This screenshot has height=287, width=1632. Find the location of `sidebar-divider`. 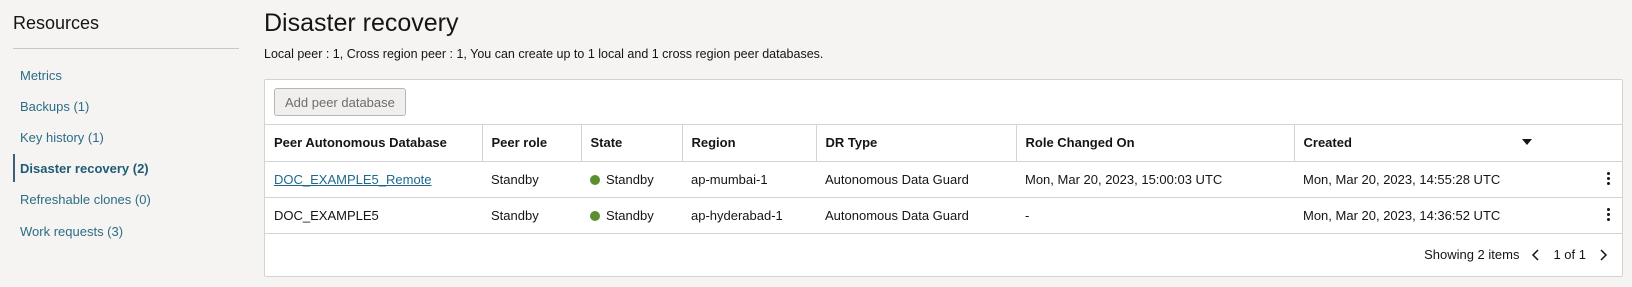

sidebar-divider is located at coordinates (126, 48).